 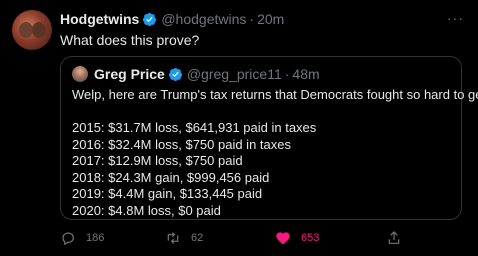 What do you see at coordinates (181, 144) in the screenshot?
I see `quoted-text-line: 2016: $32.4M loss, $750 paid in taxes` at bounding box center [181, 144].